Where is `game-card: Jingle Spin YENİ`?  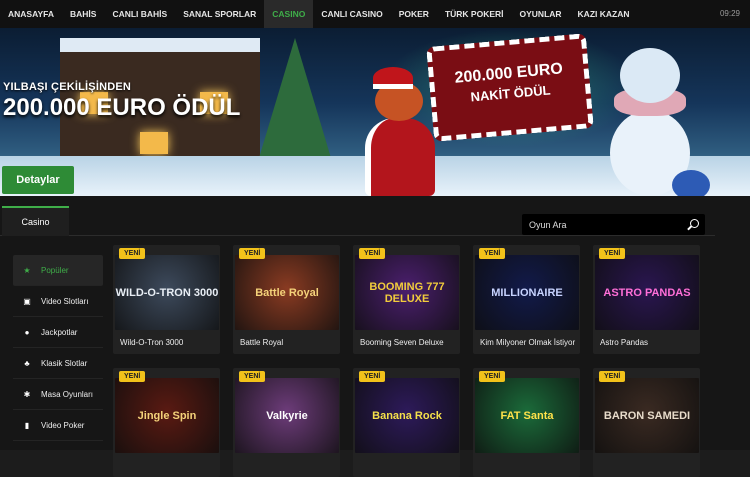
game-card: Jingle Spin YENİ is located at coordinates (166, 422).